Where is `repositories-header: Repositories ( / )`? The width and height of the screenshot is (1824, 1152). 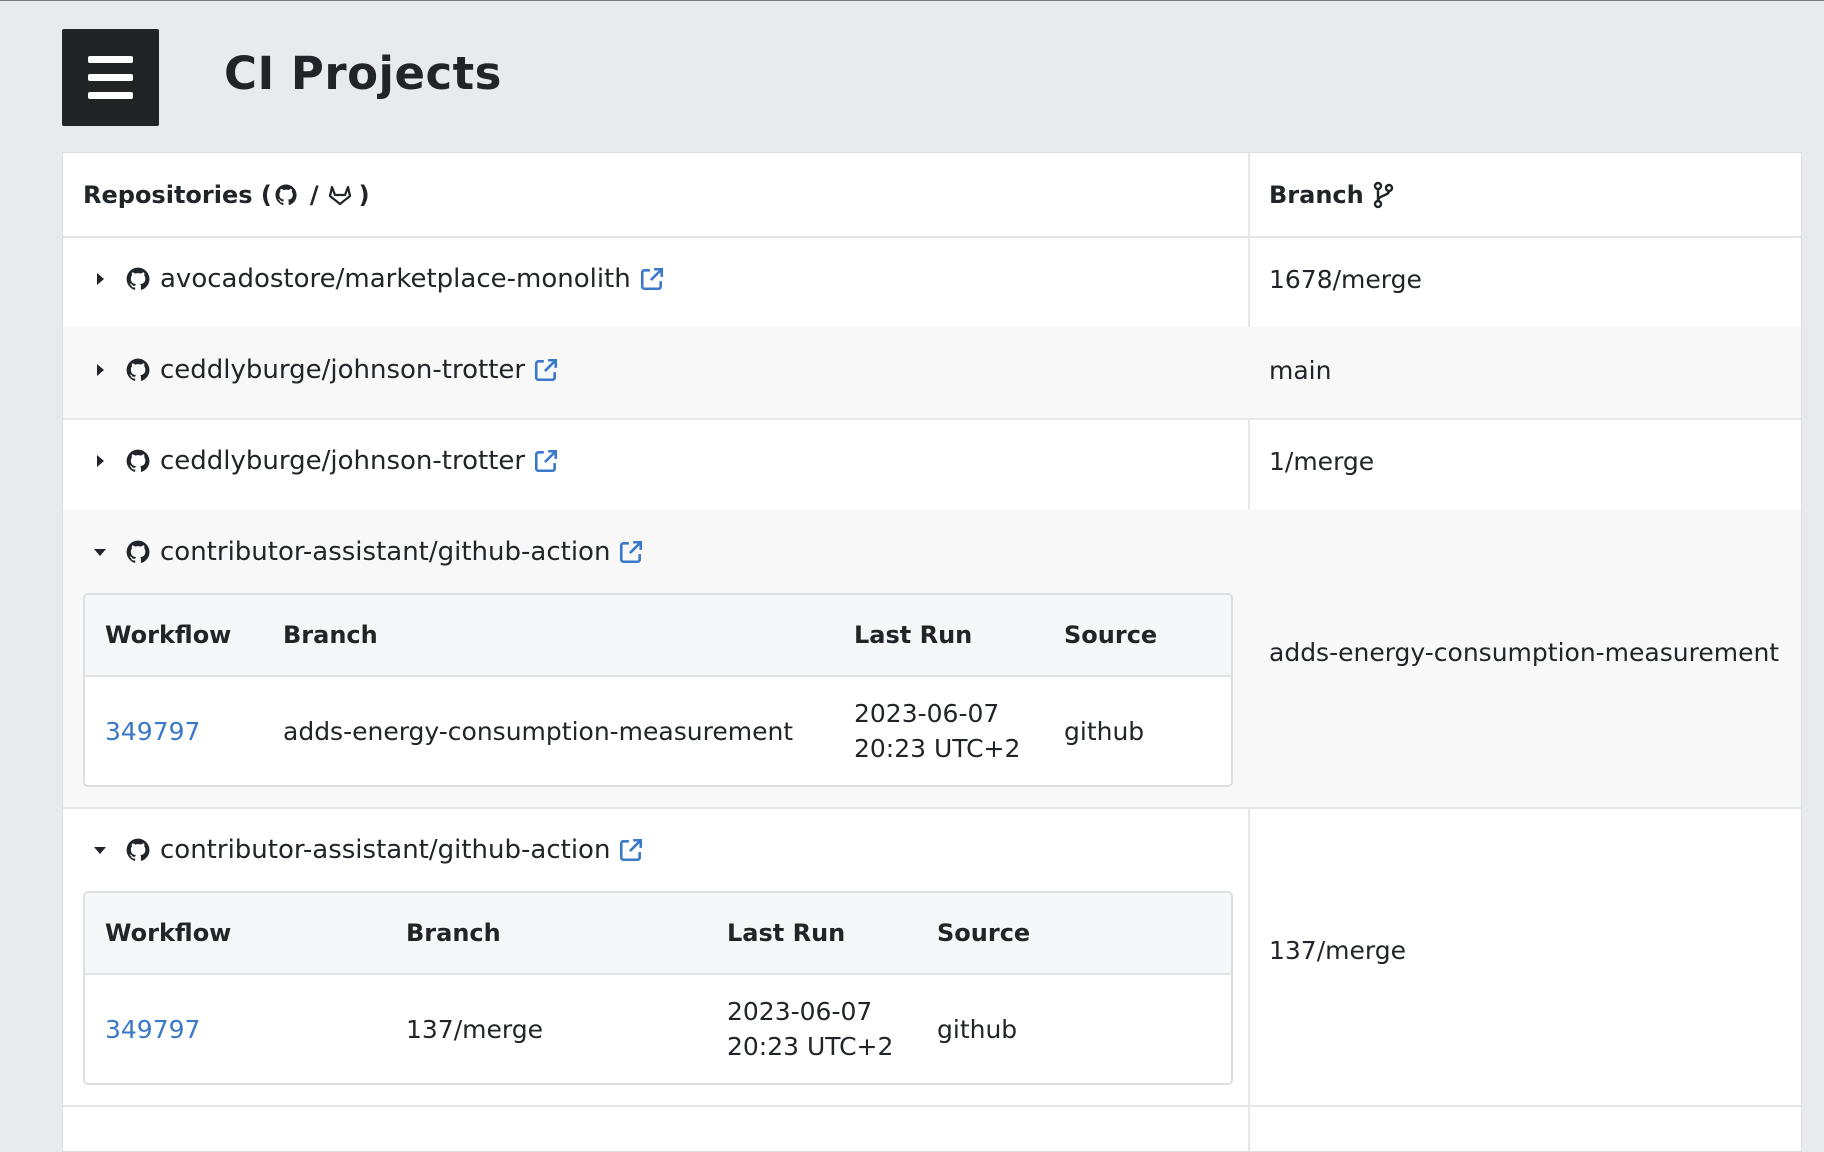 repositories-header: Repositories ( / ) is located at coordinates (226, 194).